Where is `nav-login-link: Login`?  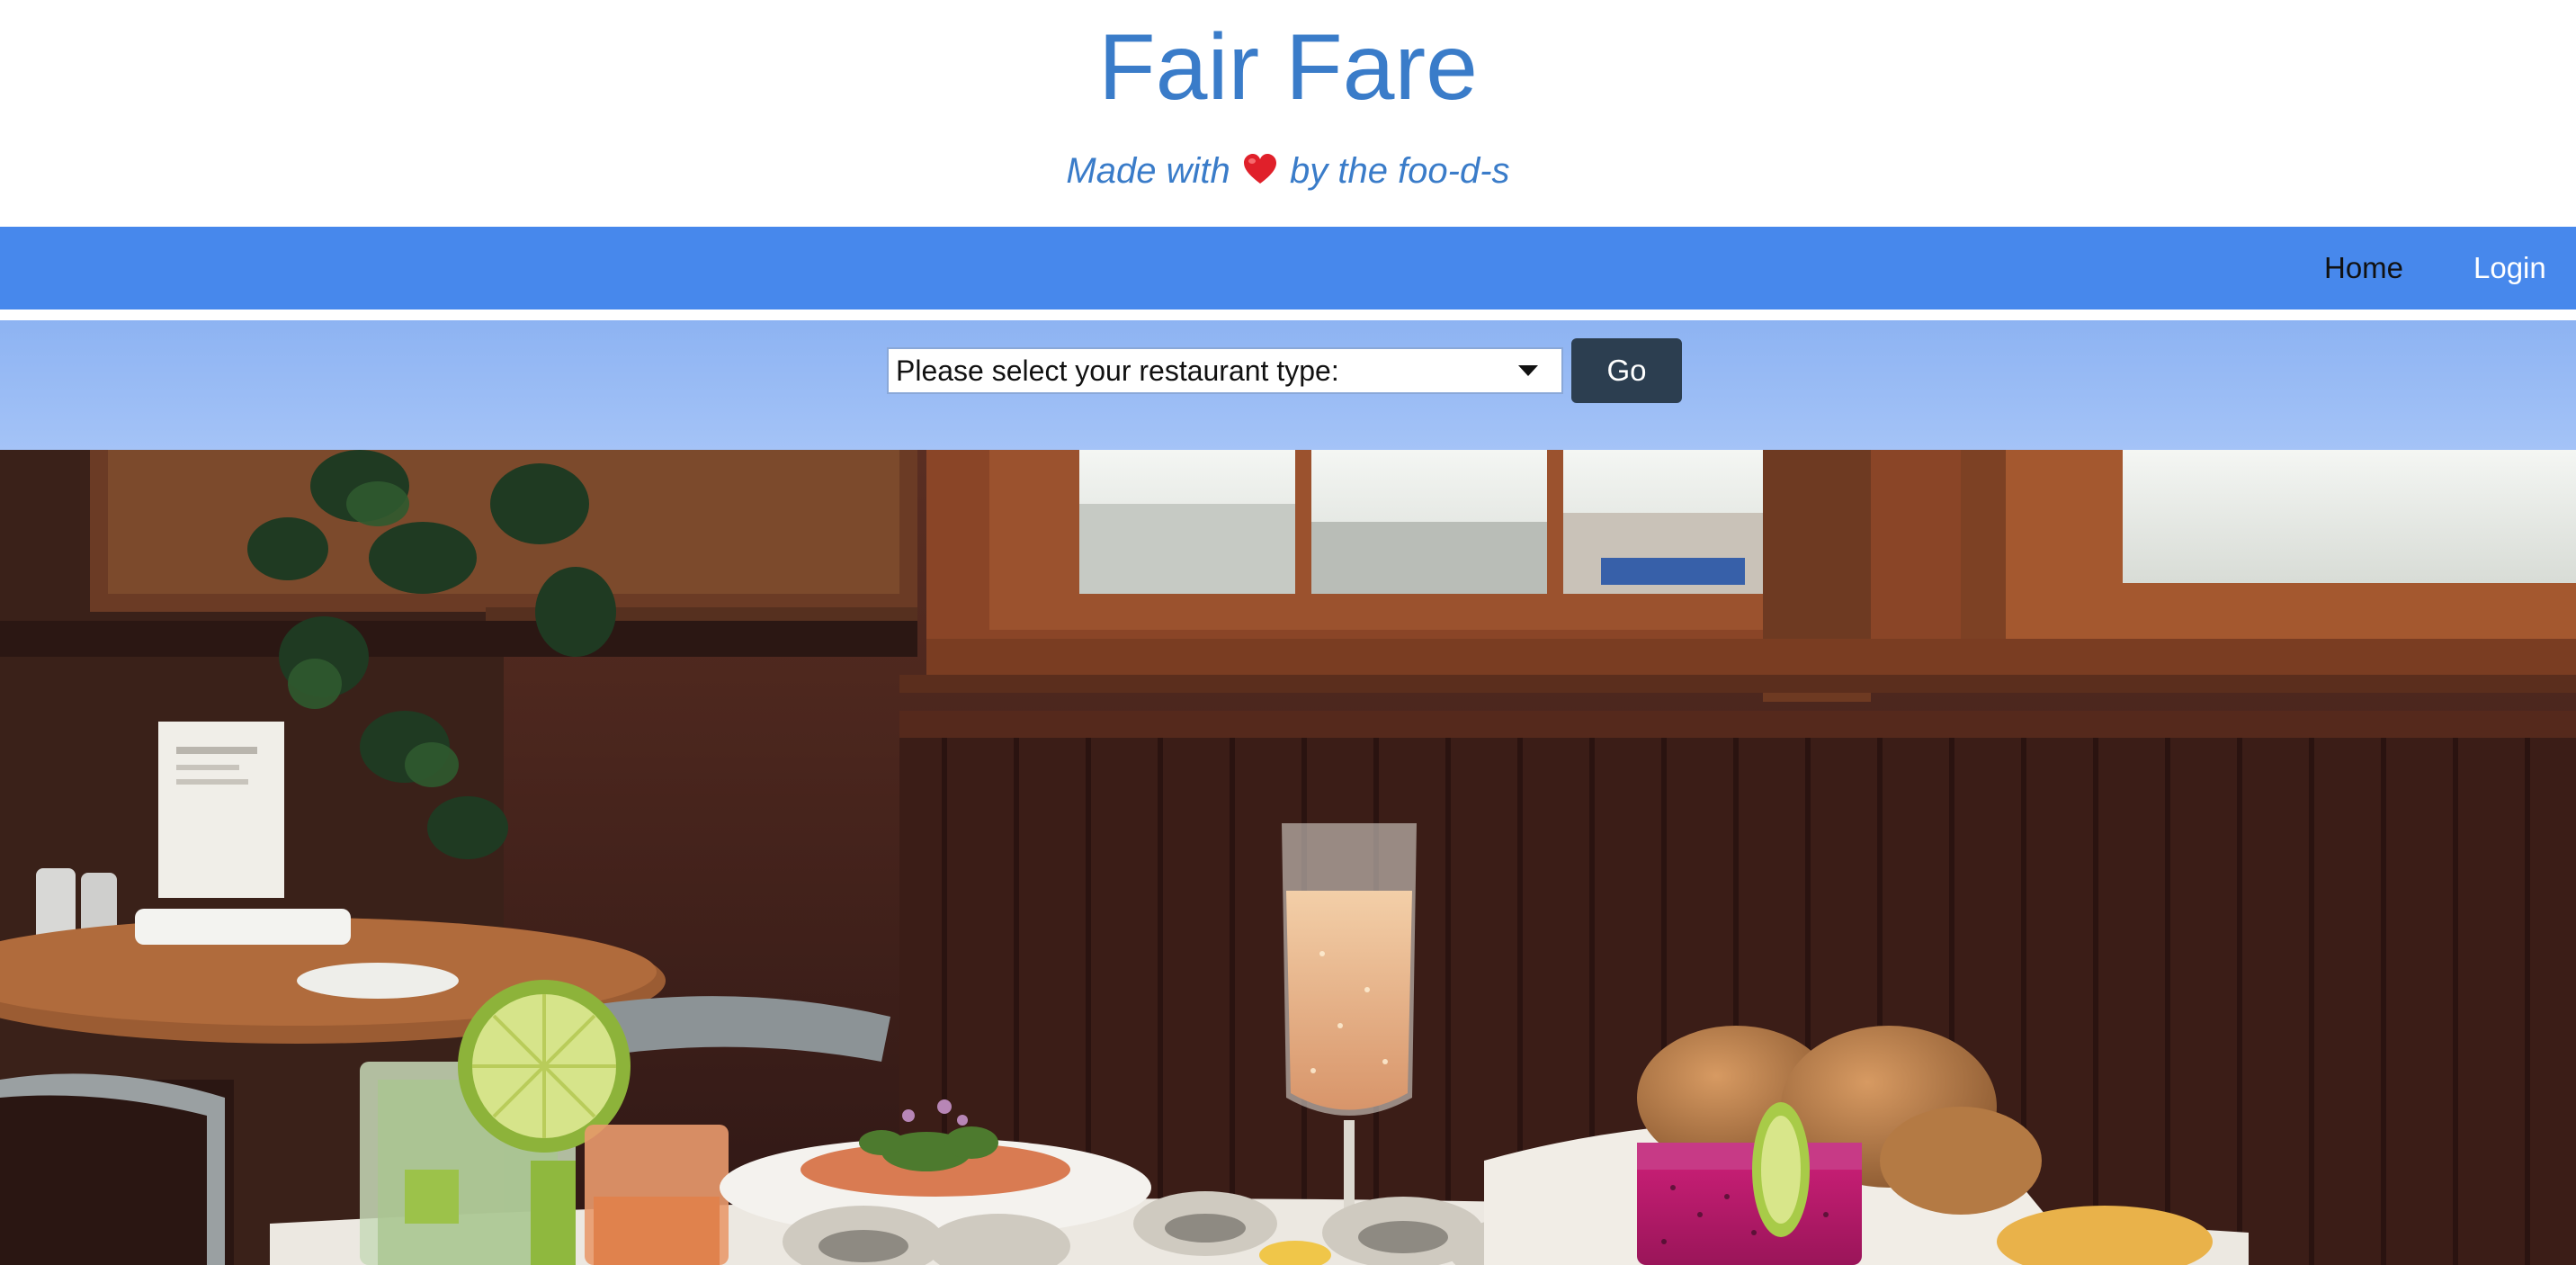
nav-login-link: Login is located at coordinates (2509, 268).